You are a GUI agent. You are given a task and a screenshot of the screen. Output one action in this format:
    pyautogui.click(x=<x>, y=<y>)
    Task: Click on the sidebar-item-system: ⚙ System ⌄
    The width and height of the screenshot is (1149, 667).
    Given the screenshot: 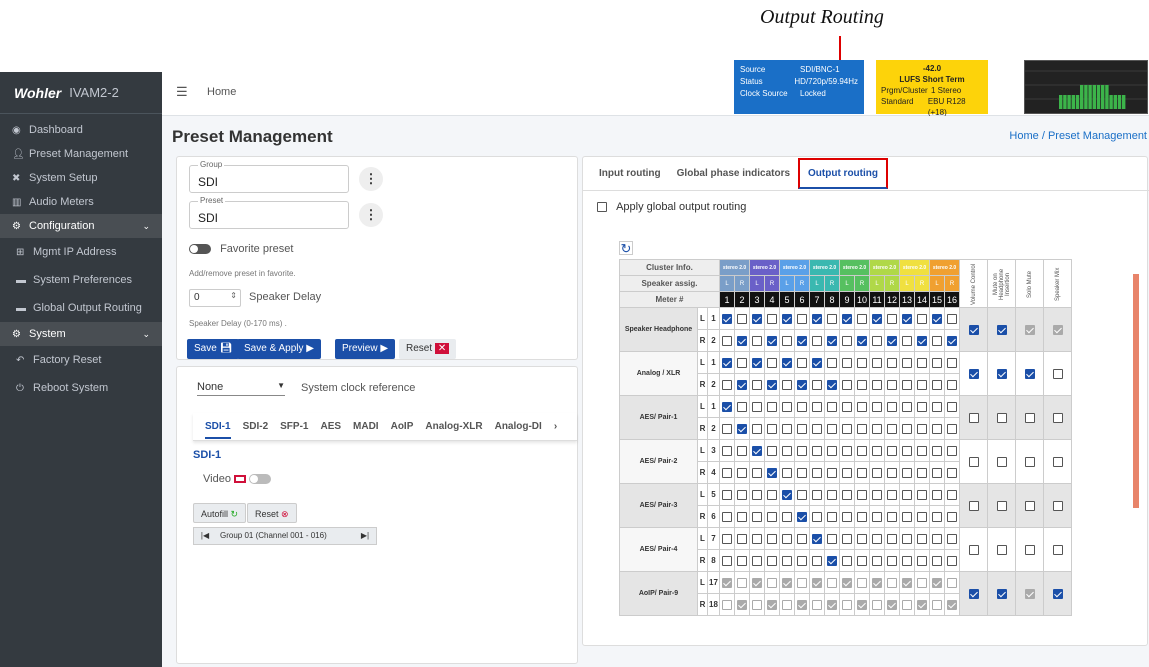 What is the action you would take?
    pyautogui.click(x=81, y=334)
    